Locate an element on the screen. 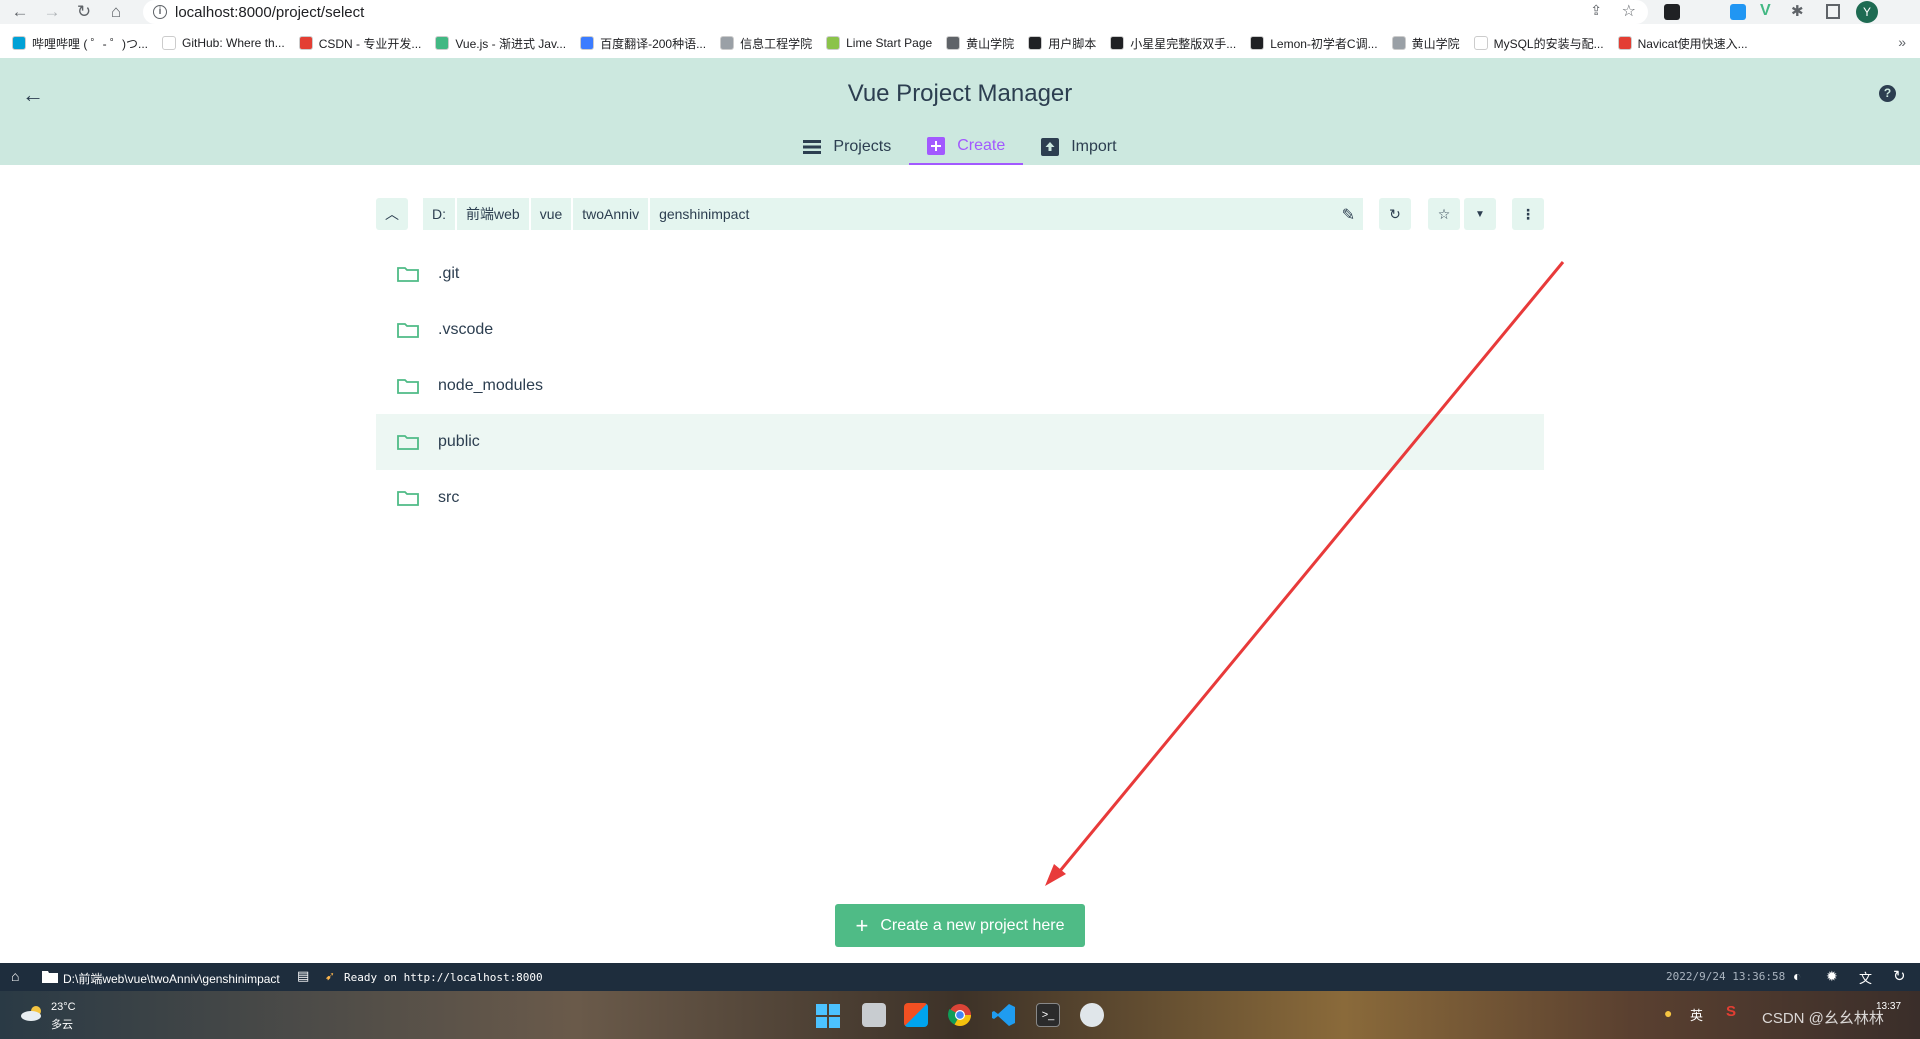 This screenshot has height=1039, width=1920. bookmark-label: 黄山学院 is located at coordinates (1435, 43).